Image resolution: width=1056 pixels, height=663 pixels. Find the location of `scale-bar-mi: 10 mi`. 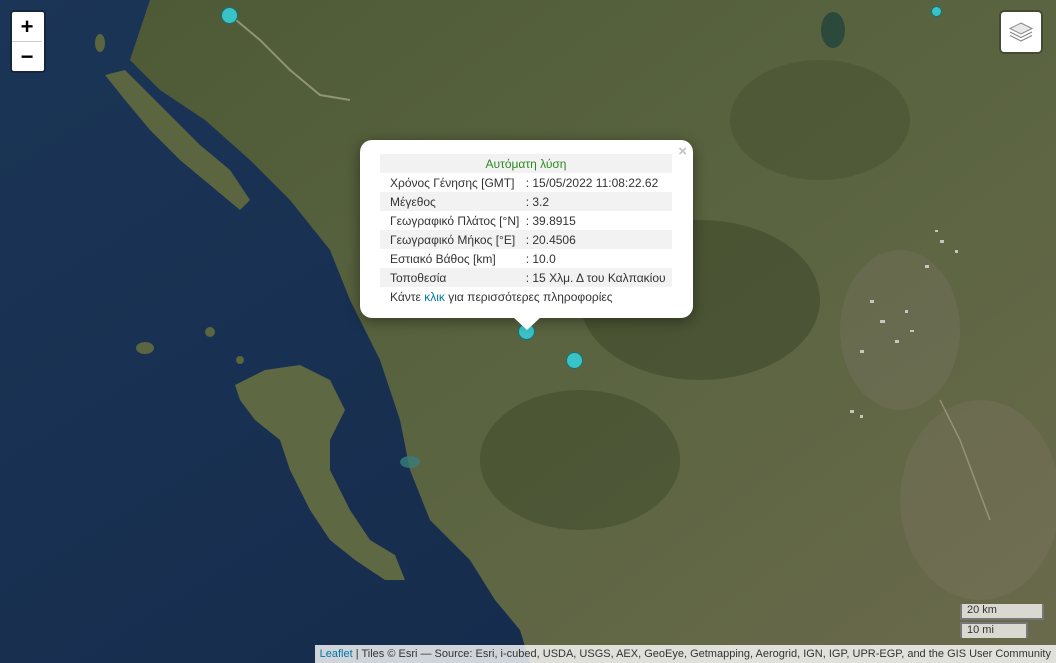

scale-bar-mi: 10 mi is located at coordinates (994, 630).